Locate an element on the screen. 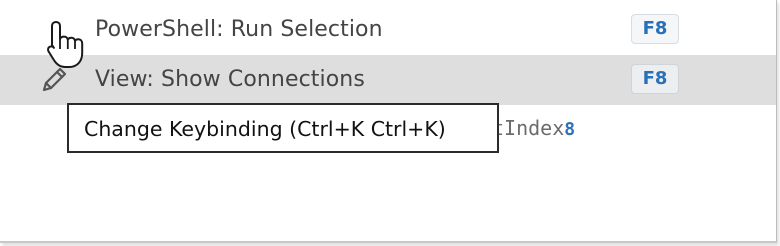 The image size is (780, 246). tooltip: Change Keybinding (Ctrl+K Ctrl+K) is located at coordinates (283, 128).